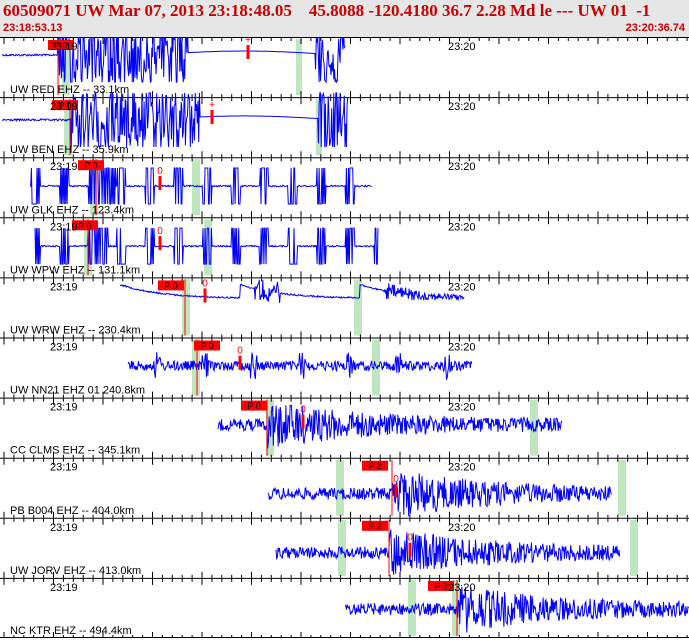 This screenshot has height=643, width=689. Describe the element at coordinates (655, 28) in the screenshot. I see `end-time: 23:20:36.74` at that location.